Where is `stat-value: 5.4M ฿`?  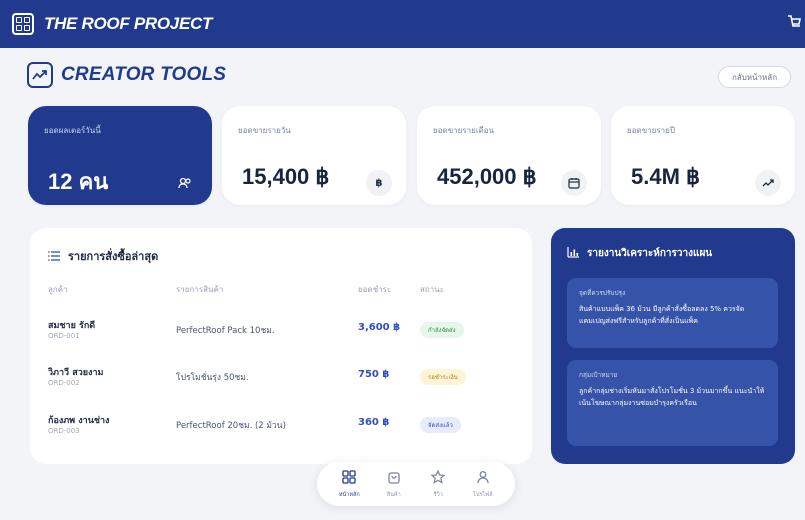 stat-value: 5.4M ฿ is located at coordinates (666, 176).